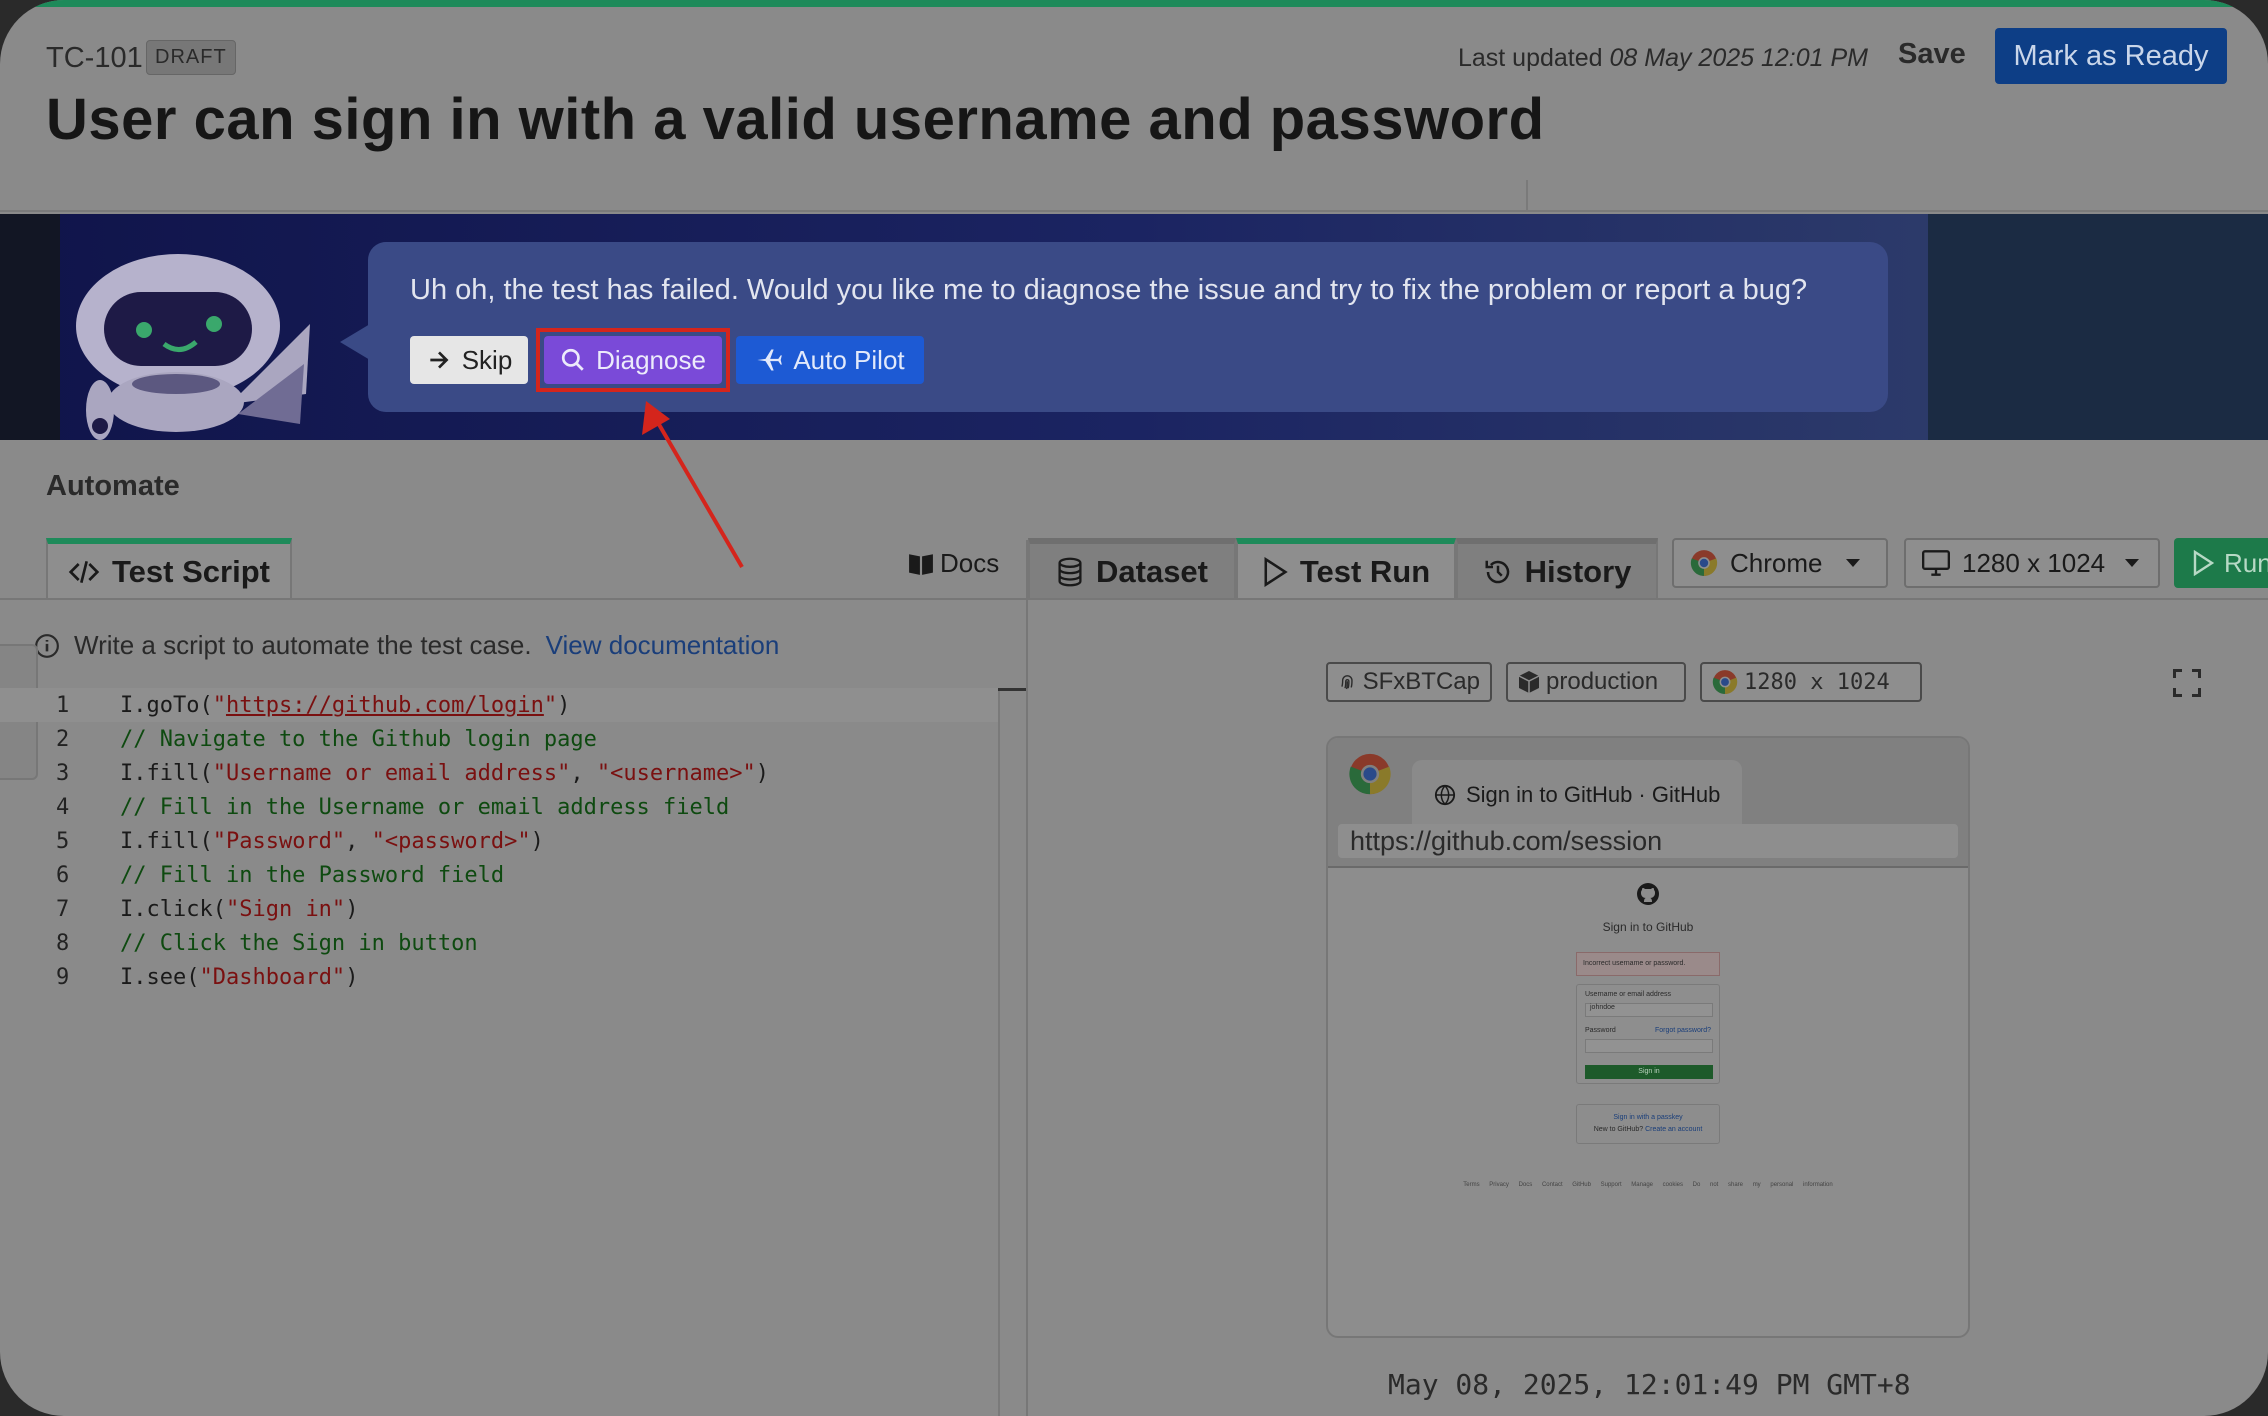 This screenshot has width=2268, height=1416. I want to click on code-text: // Navigate to the Github login page, so click(358, 739).